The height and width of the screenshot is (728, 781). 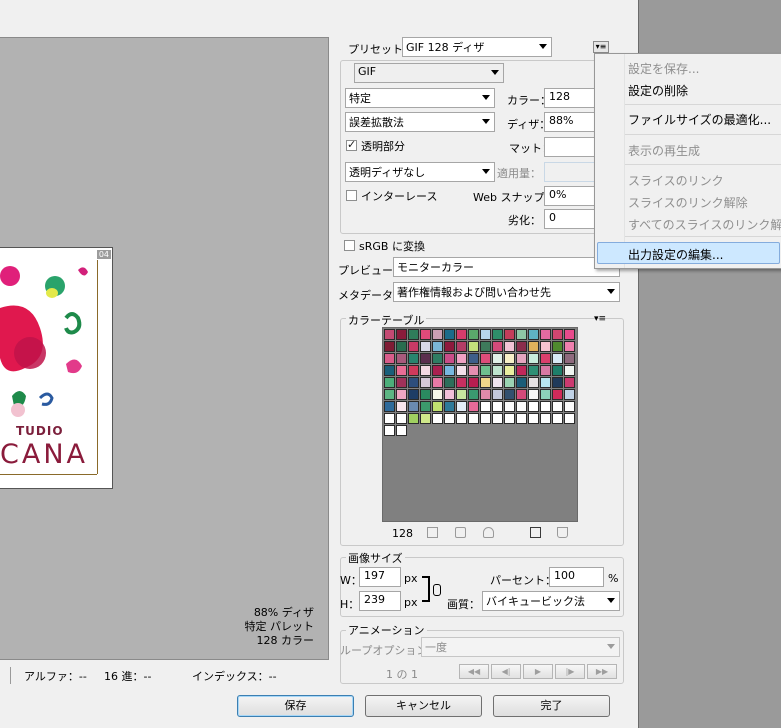 What do you see at coordinates (520, 647) in the screenshot?
I see `loop-select: 一度` at bounding box center [520, 647].